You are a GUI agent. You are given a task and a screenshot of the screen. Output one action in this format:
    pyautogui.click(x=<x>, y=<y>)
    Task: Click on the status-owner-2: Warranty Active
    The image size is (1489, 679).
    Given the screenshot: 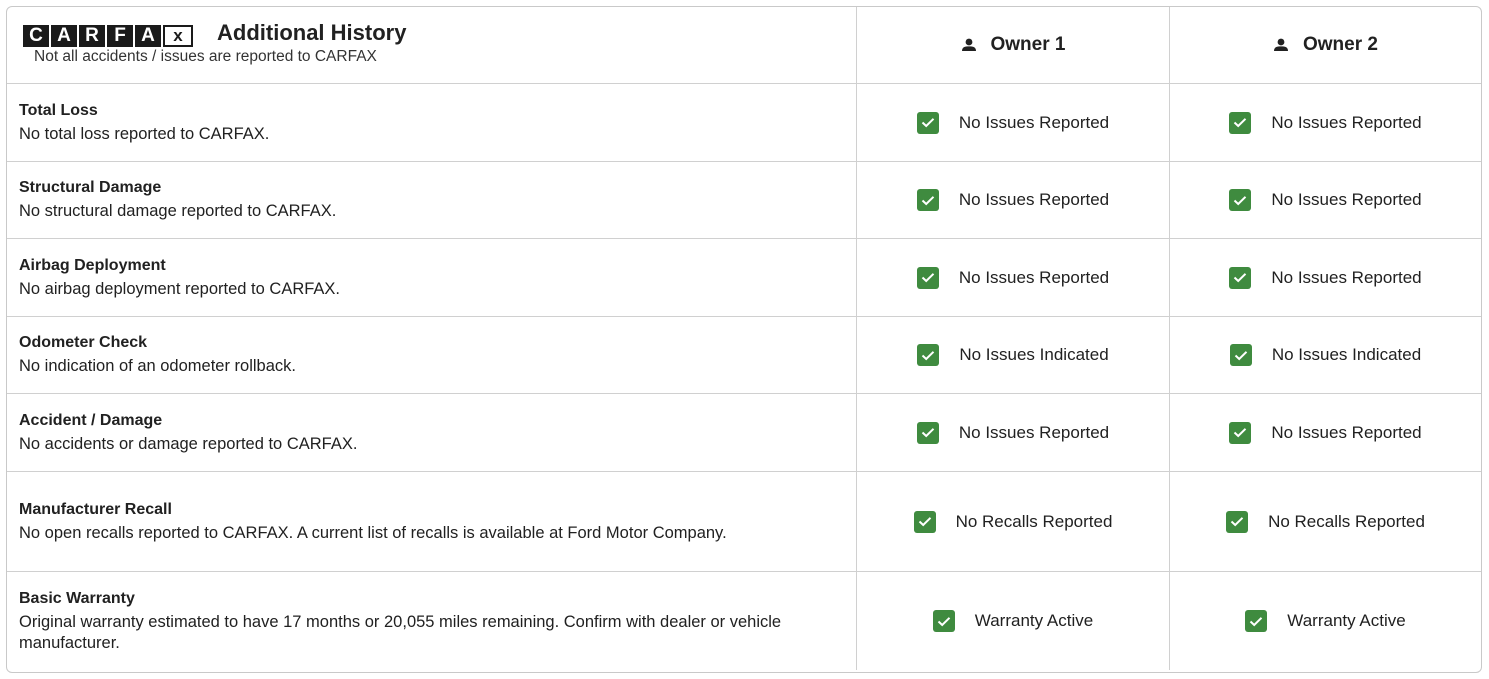 What is the action you would take?
    pyautogui.click(x=1325, y=621)
    